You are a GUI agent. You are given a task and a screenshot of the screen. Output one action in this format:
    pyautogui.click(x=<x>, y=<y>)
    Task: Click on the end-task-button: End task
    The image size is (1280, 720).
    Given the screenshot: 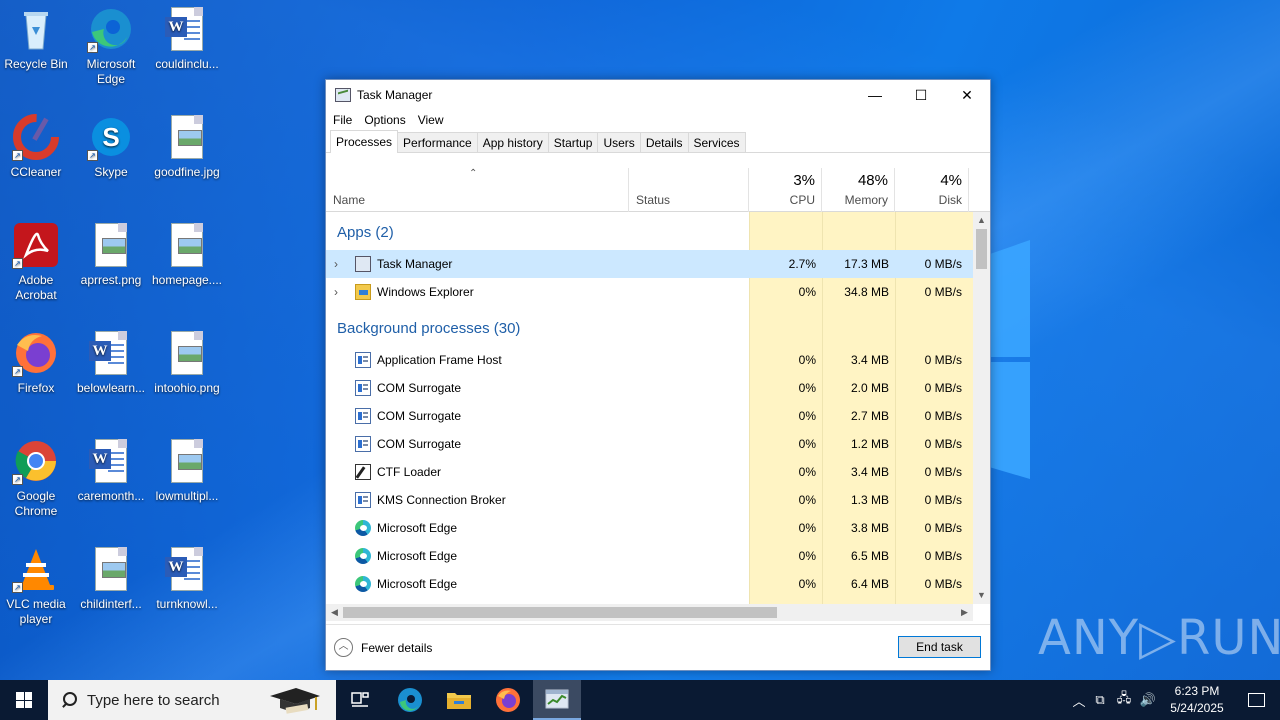 What is the action you would take?
    pyautogui.click(x=939, y=647)
    